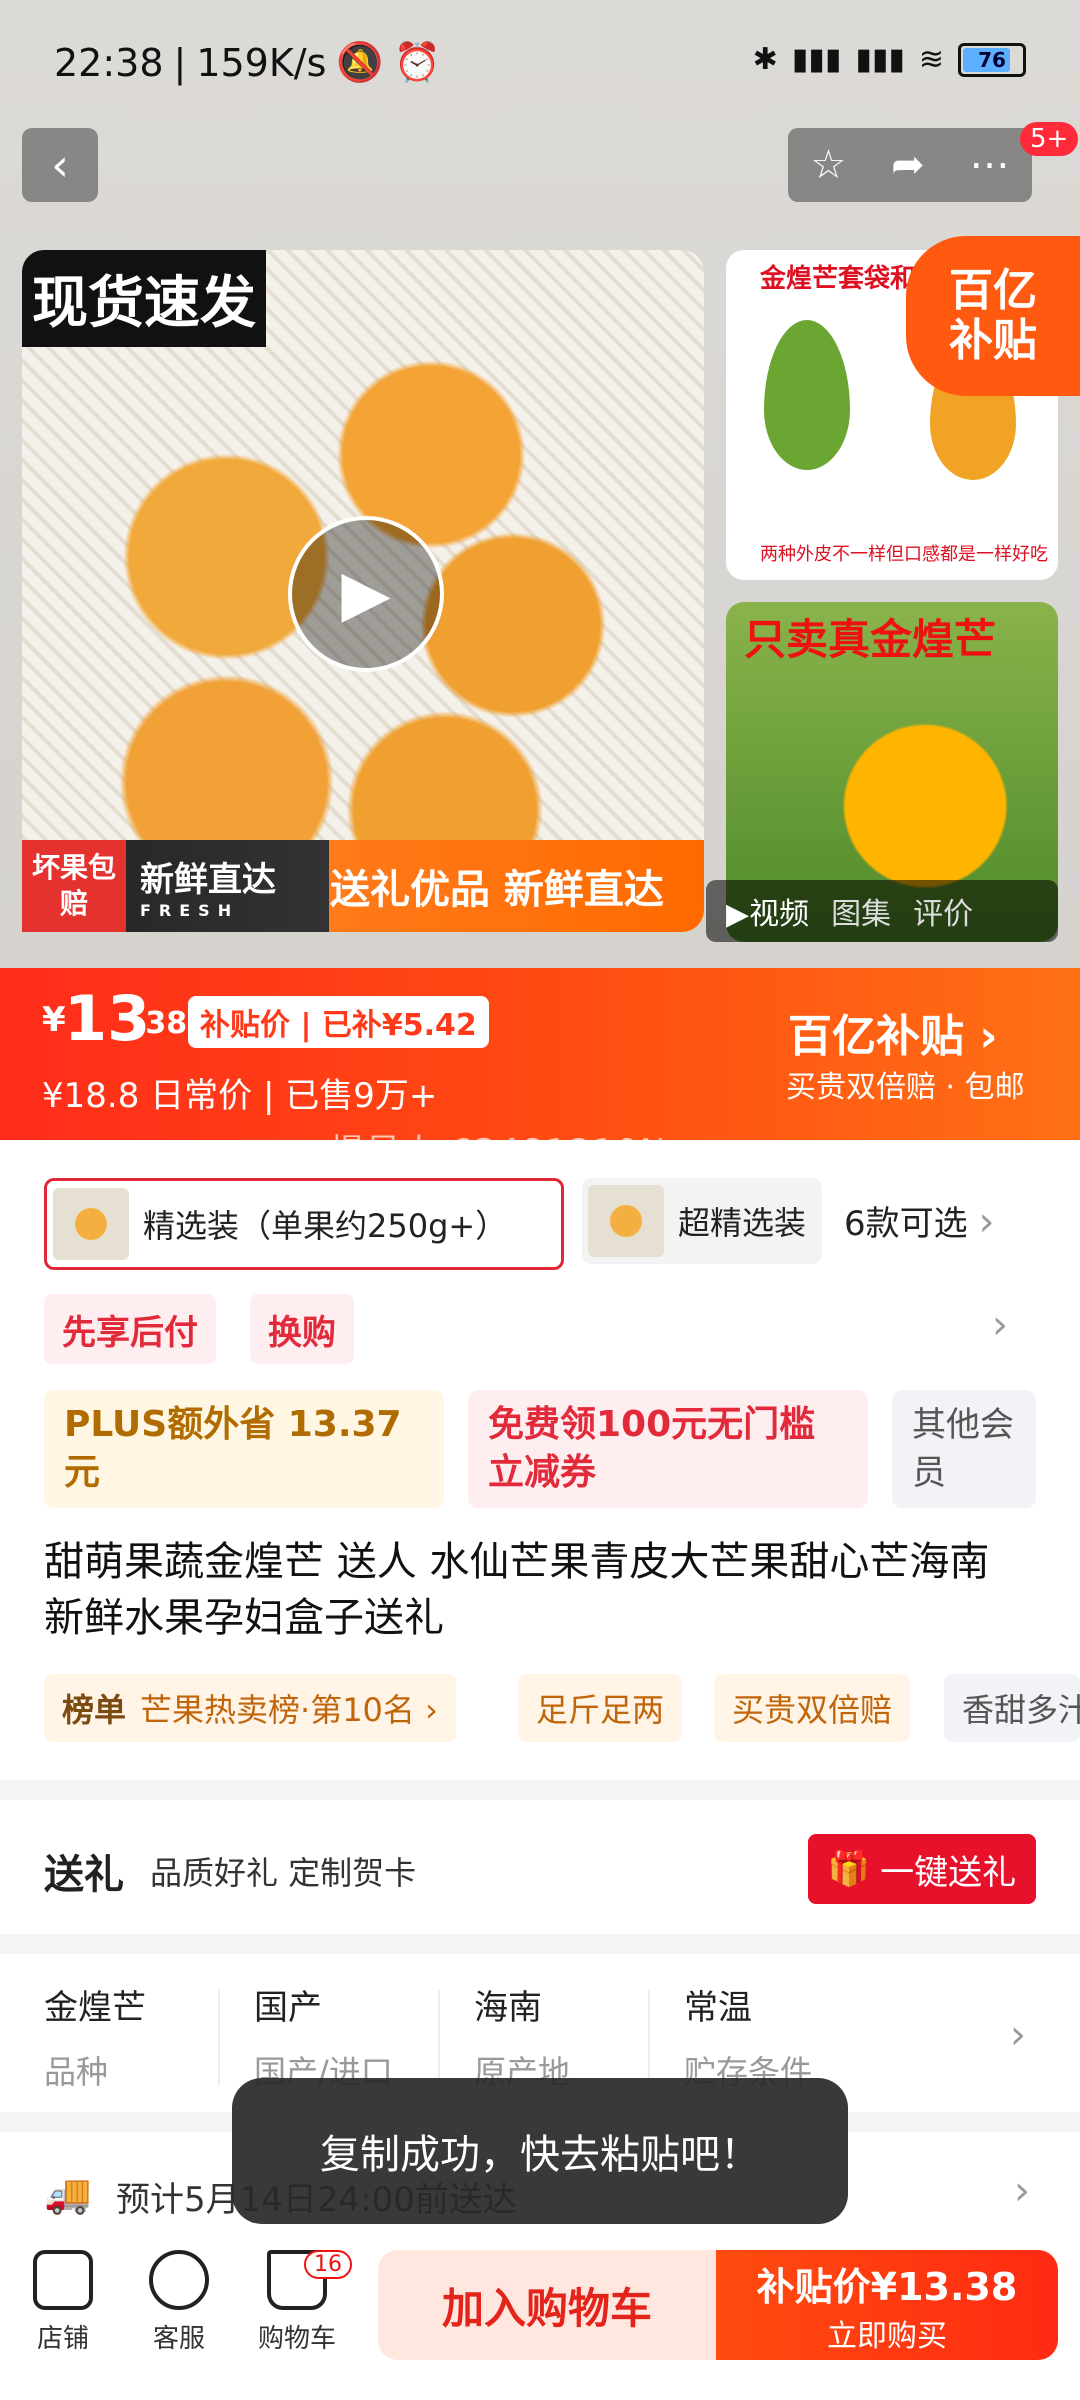 The image size is (1080, 2400). Describe the element at coordinates (130, 1329) in the screenshot. I see `pay-later-tag: 先享后付` at that location.